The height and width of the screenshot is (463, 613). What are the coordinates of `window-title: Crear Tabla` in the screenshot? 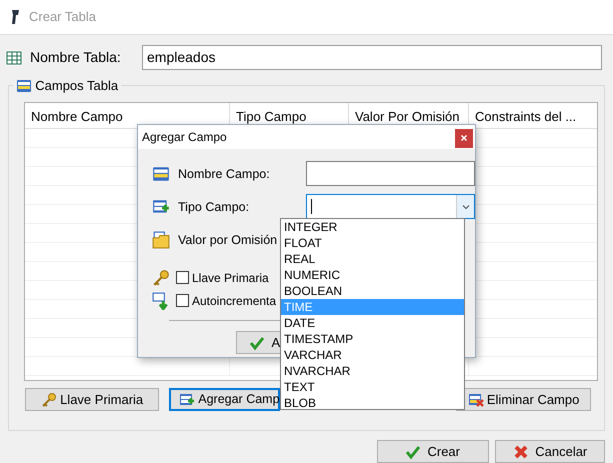 It's located at (62, 17).